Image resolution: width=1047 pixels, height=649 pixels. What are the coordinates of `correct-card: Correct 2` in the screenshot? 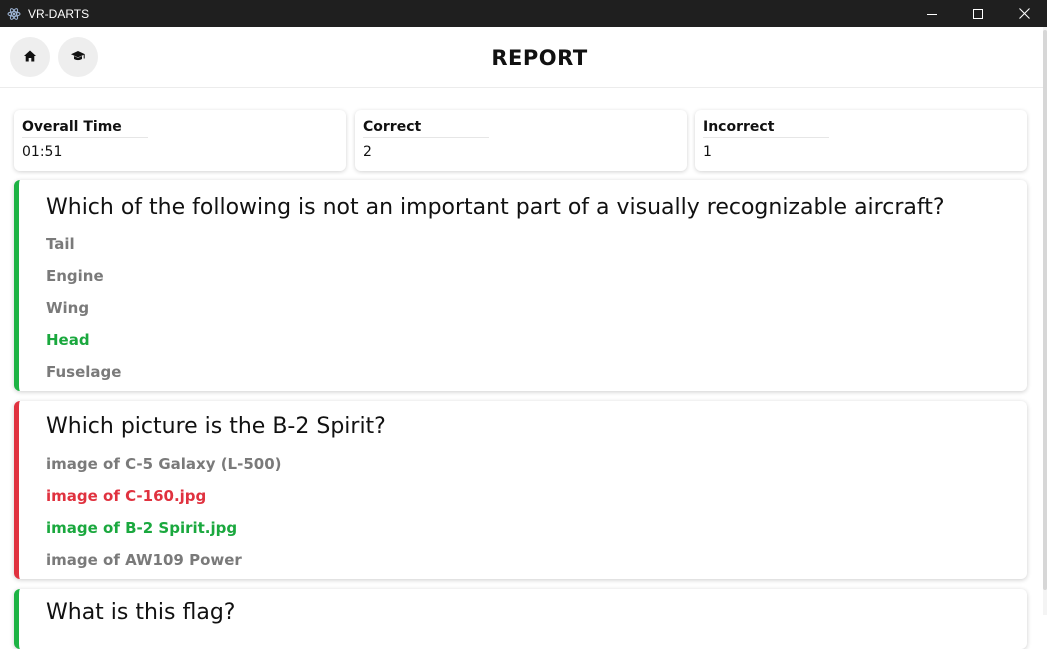 It's located at (521, 140).